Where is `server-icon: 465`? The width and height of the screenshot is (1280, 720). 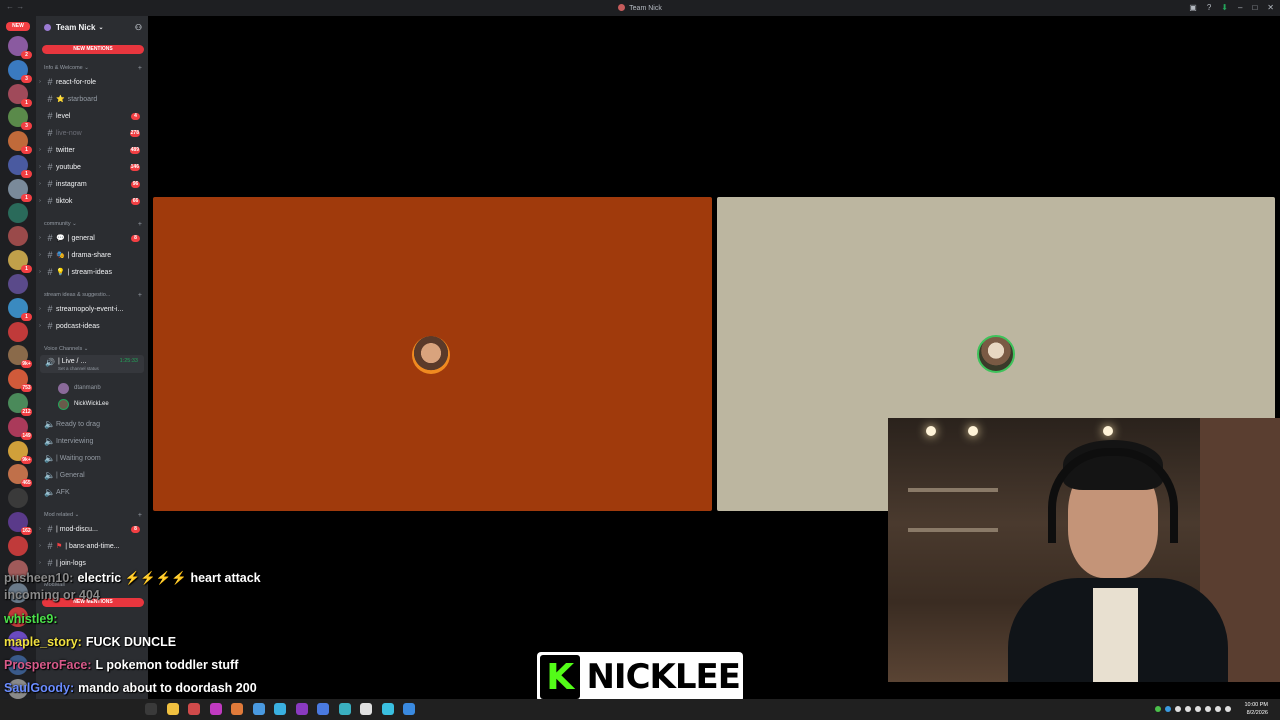 server-icon: 465 is located at coordinates (20, 476).